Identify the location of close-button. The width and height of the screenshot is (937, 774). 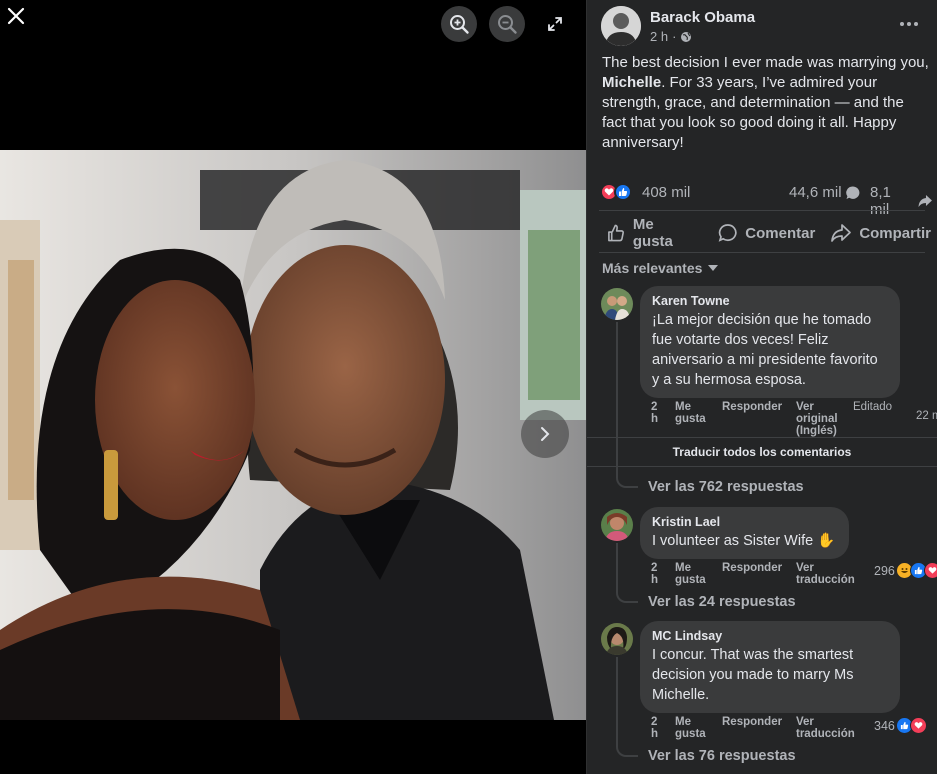
(16, 16).